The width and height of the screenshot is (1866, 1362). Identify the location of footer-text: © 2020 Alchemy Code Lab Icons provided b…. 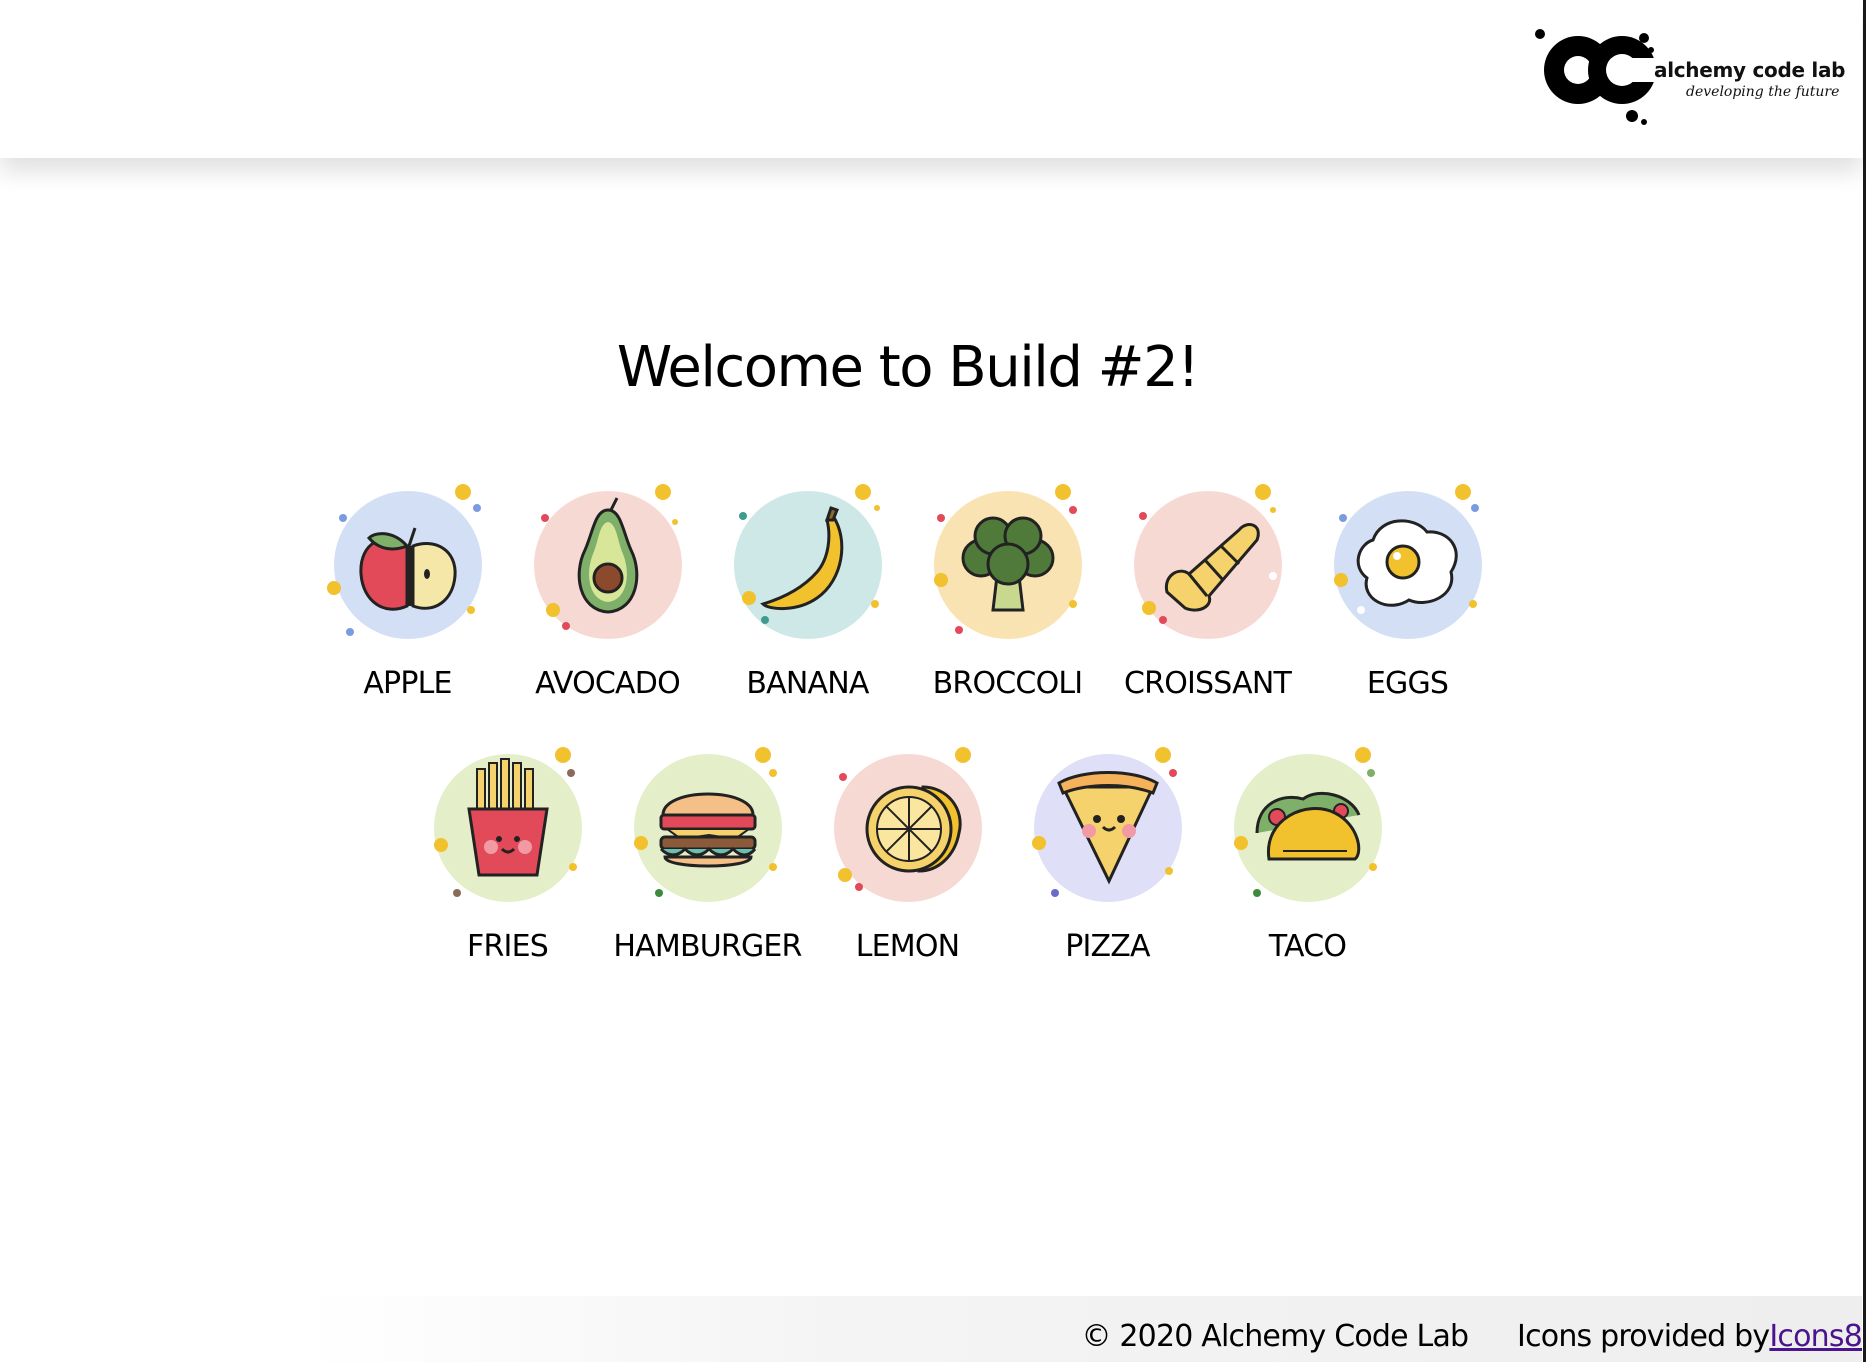
(1471, 1336).